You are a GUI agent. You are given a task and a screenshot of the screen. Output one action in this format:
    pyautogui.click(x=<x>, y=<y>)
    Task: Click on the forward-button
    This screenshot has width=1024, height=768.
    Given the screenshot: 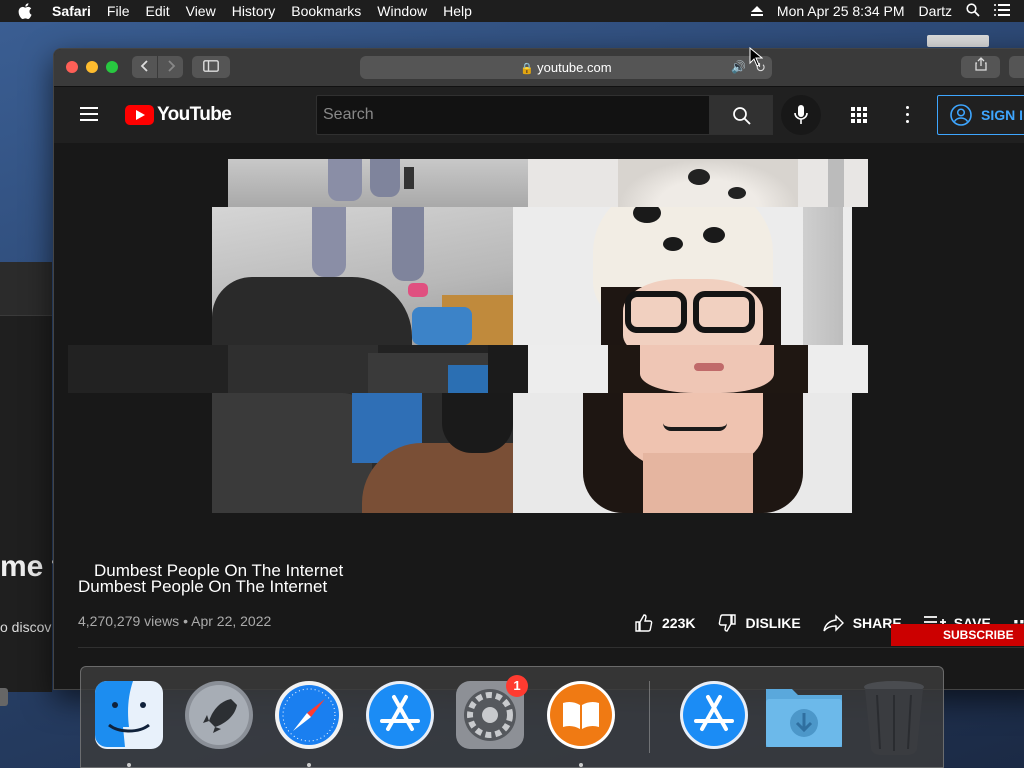 What is the action you would take?
    pyautogui.click(x=170, y=67)
    